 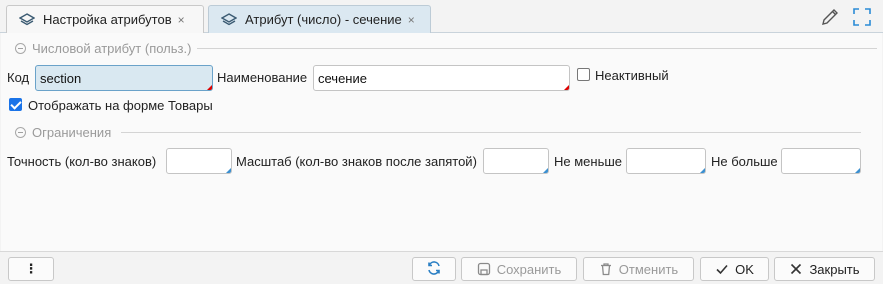 I want to click on section-limits: Ограничения, so click(x=63, y=132).